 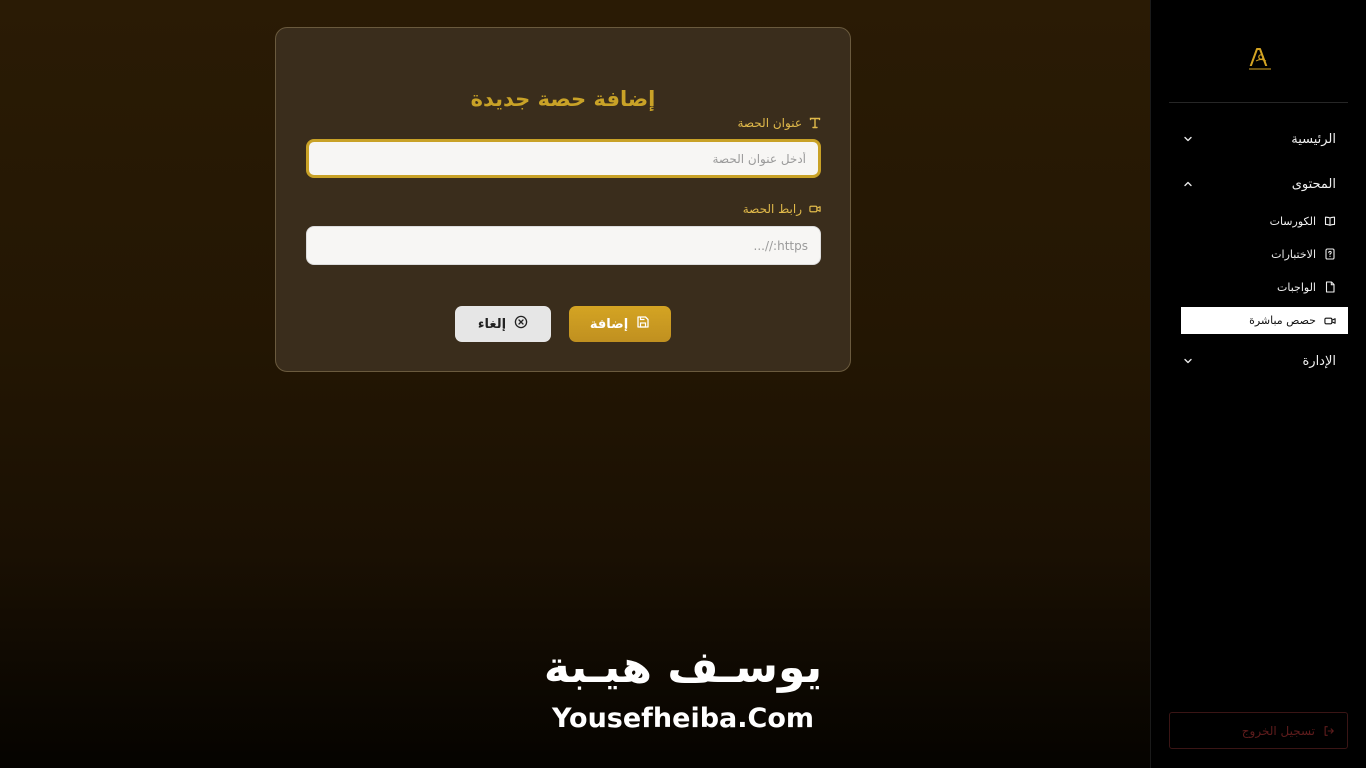 What do you see at coordinates (492, 324) in the screenshot?
I see `cancel-button-label: إلغاء` at bounding box center [492, 324].